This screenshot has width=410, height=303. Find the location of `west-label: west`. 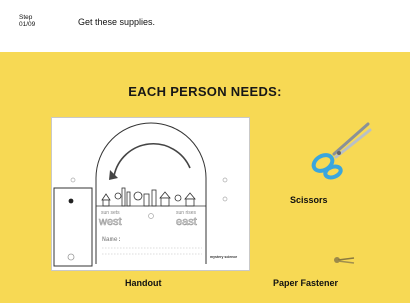

west-label: west is located at coordinates (110, 222).